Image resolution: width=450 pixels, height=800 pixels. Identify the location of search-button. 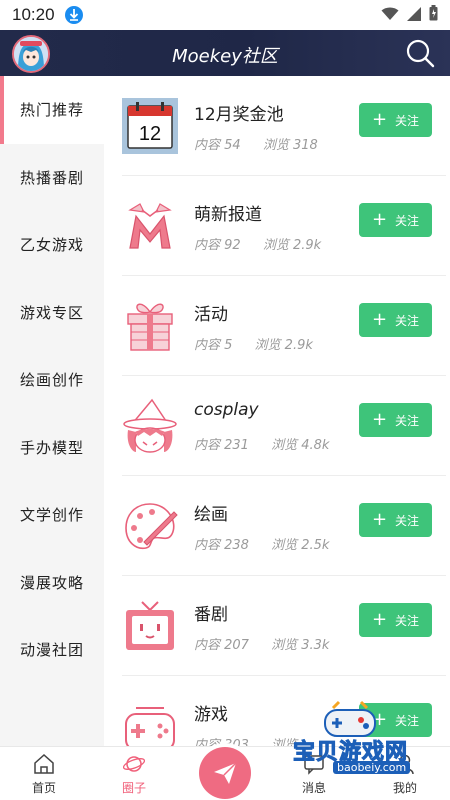
(420, 53).